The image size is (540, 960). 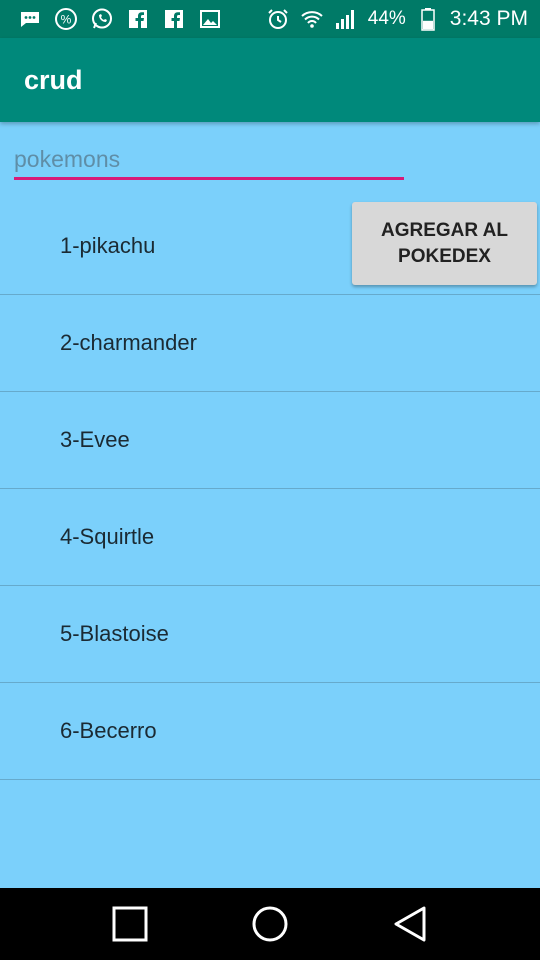 What do you see at coordinates (114, 633) in the screenshot?
I see `list-item-label: 5-Blastoise` at bounding box center [114, 633].